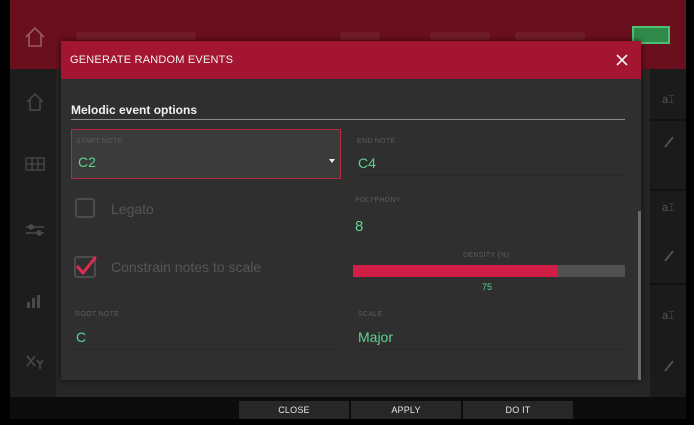  Describe the element at coordinates (186, 267) in the screenshot. I see `constrain-notes-label: Constrain notes to scale` at that location.